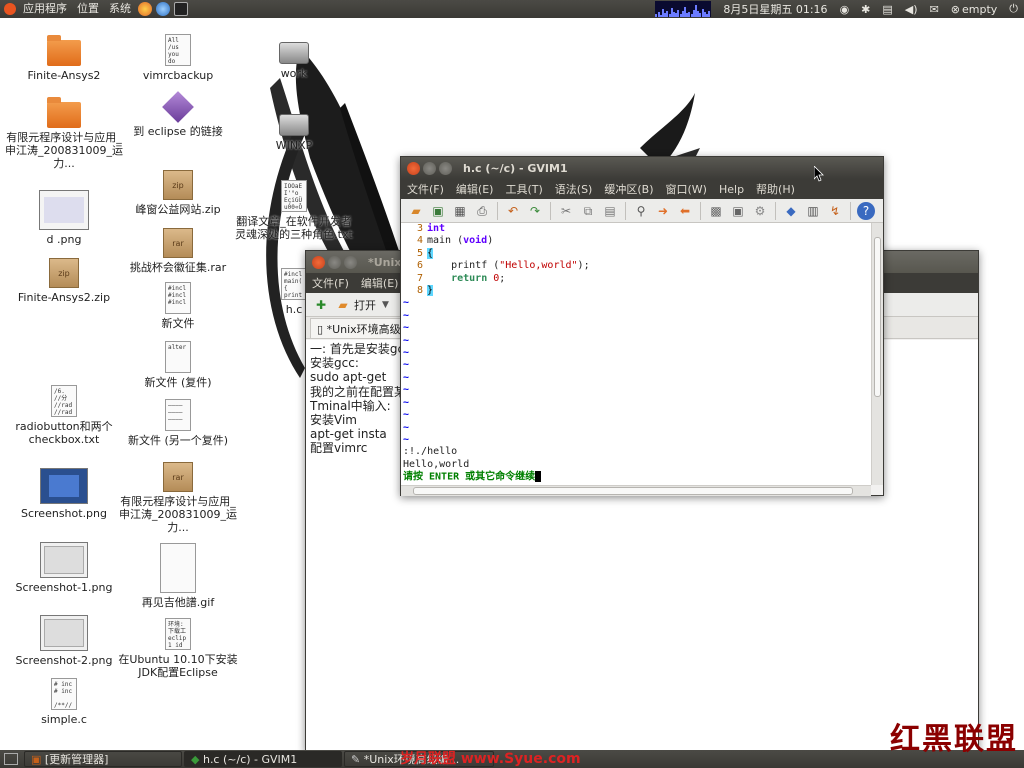 This screenshot has width=1024, height=768. I want to click on keyboard-icon: ▤, so click(887, 9).